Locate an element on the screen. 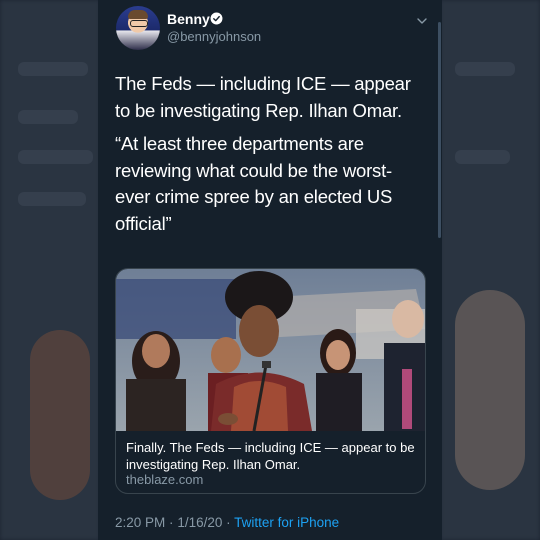  avatar-glasses is located at coordinates (139, 23).